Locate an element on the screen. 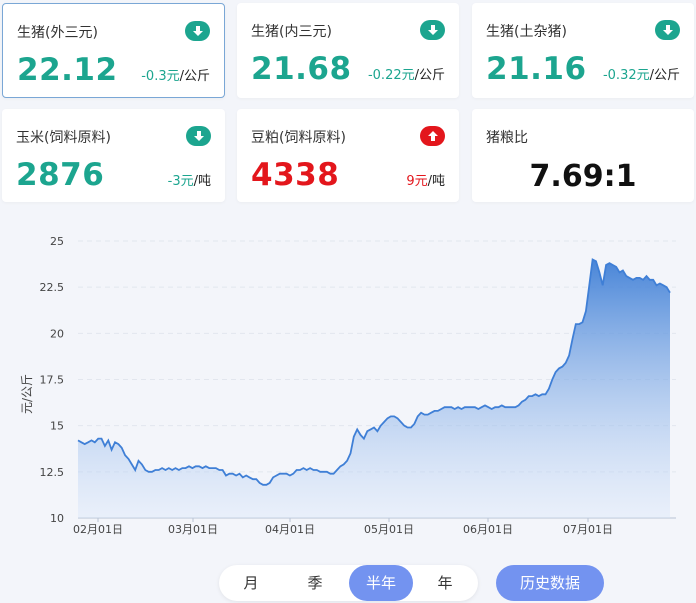 This screenshot has height=603, width=696. y-tick-label: 12.5 is located at coordinates (52, 472).